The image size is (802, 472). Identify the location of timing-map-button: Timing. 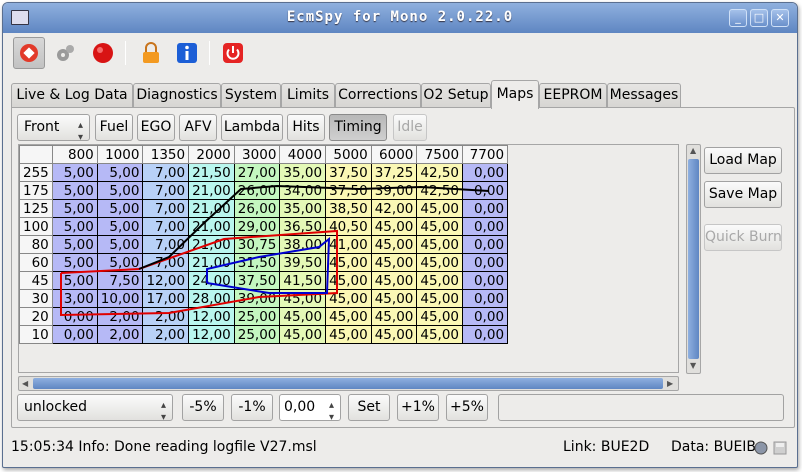
(358, 127).